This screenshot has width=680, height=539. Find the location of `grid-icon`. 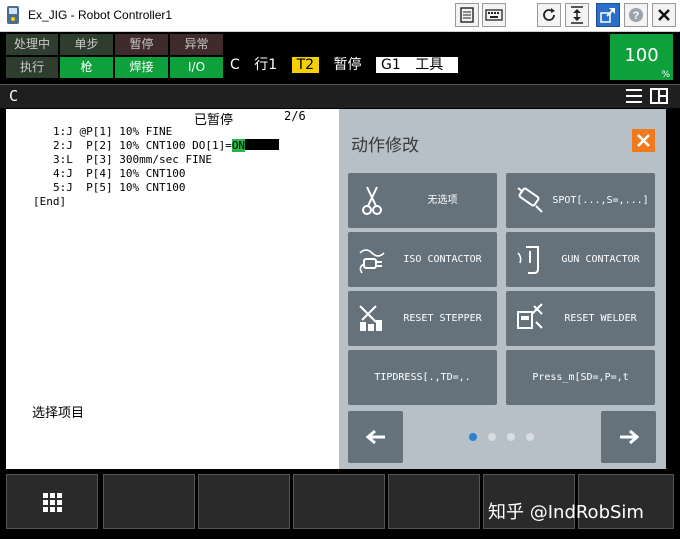

grid-icon is located at coordinates (52, 502).